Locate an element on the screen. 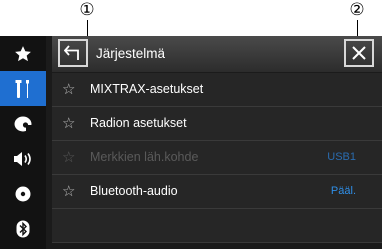 Image resolution: width=382 pixels, height=249 pixels. theme-icon is located at coordinates (23, 124).